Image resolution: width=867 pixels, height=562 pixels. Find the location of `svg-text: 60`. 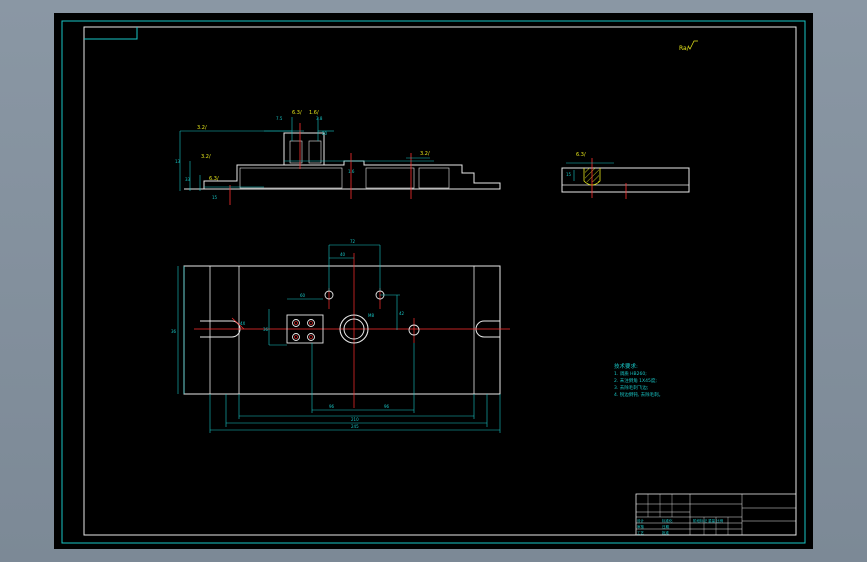

svg-text: 60 is located at coordinates (303, 295).